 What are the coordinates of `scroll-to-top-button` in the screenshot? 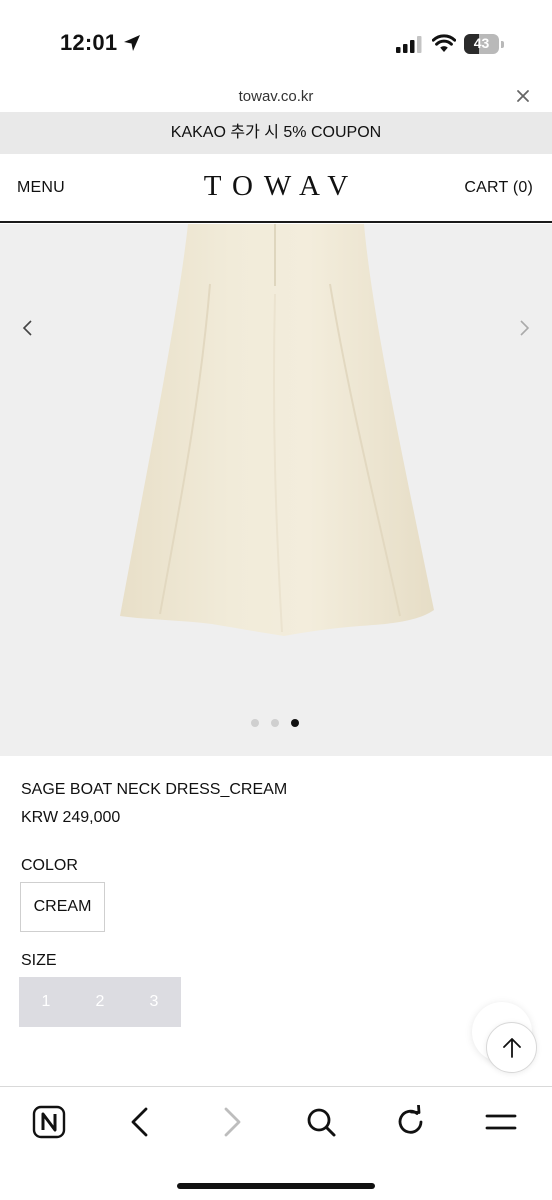 It's located at (511, 1047).